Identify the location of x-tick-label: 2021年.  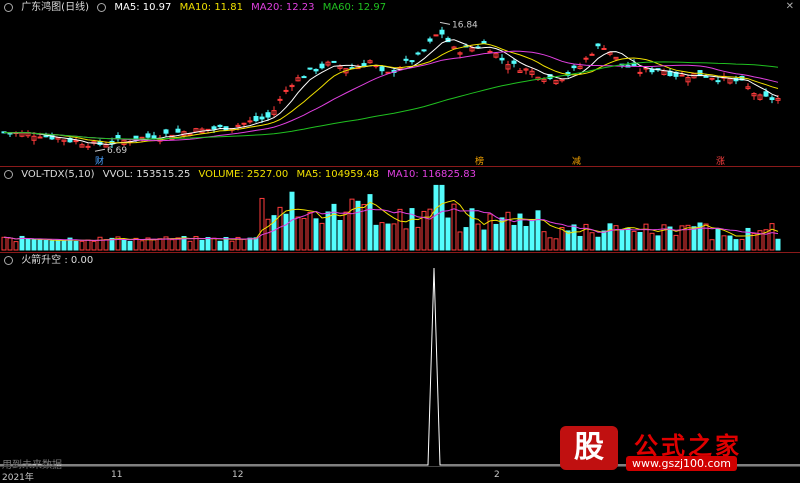
(18, 478).